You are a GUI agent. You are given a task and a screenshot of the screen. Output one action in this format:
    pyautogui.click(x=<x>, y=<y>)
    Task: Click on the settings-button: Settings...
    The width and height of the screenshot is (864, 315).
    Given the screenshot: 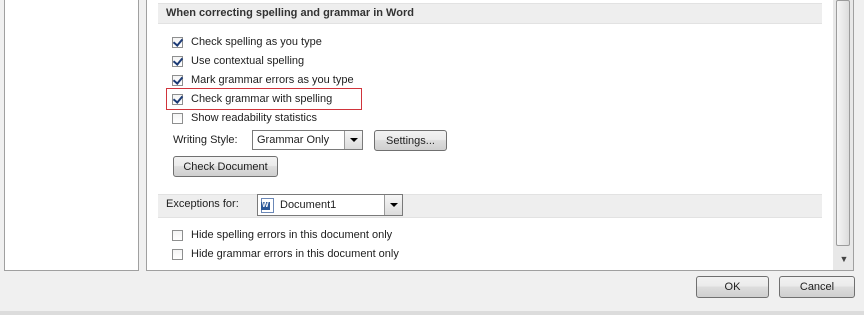 What is the action you would take?
    pyautogui.click(x=410, y=140)
    